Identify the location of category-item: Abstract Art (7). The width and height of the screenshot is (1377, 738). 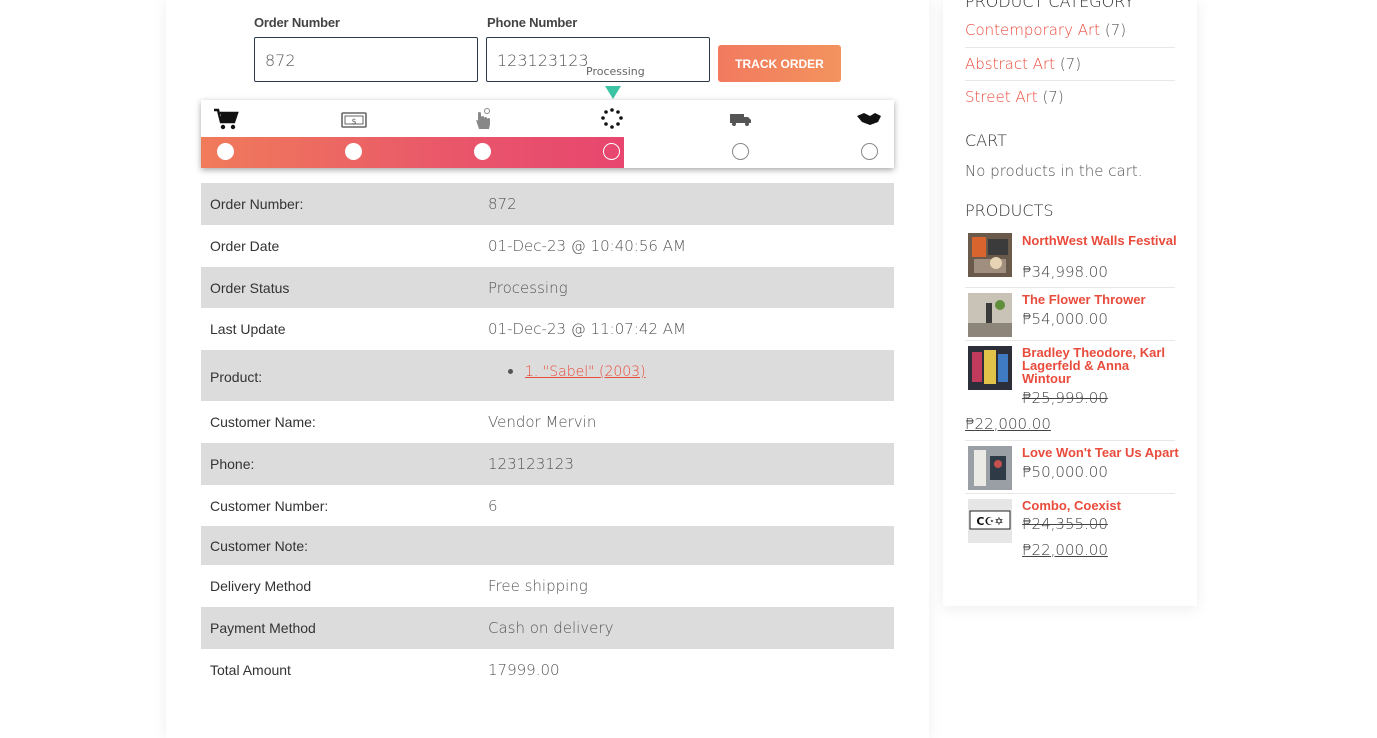
(1070, 64).